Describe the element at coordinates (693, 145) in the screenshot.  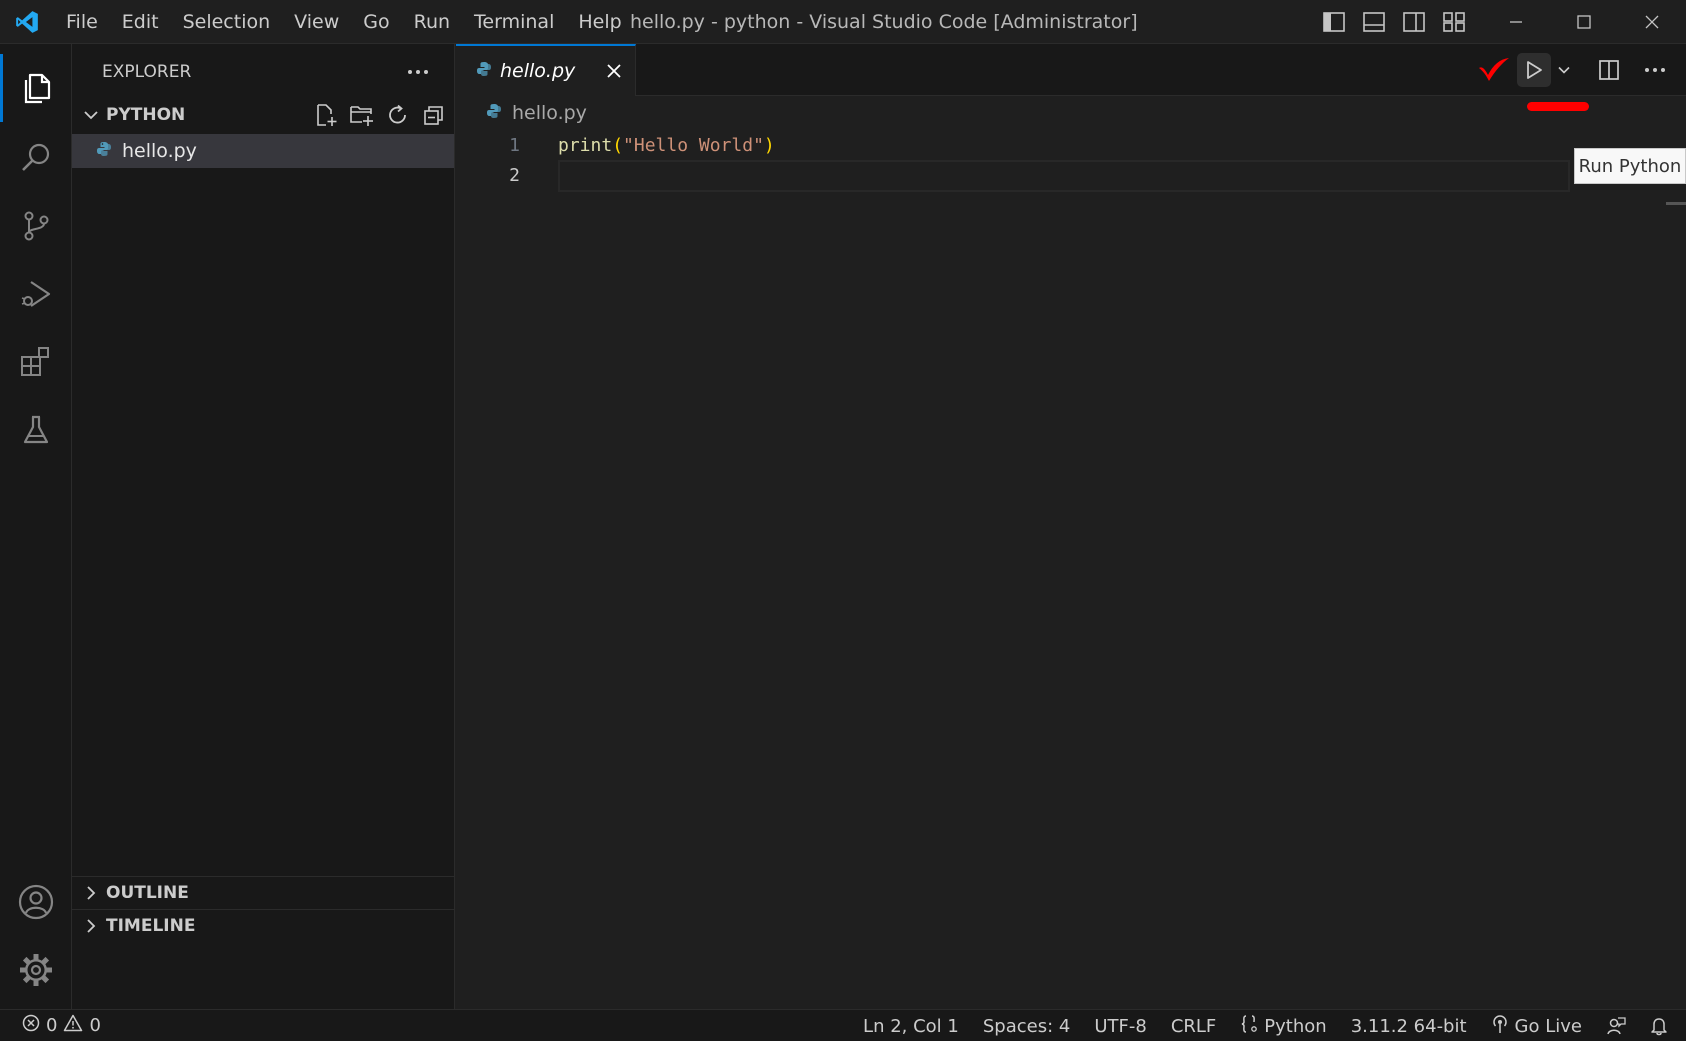
I see `code-string-token: "Hello World"` at that location.